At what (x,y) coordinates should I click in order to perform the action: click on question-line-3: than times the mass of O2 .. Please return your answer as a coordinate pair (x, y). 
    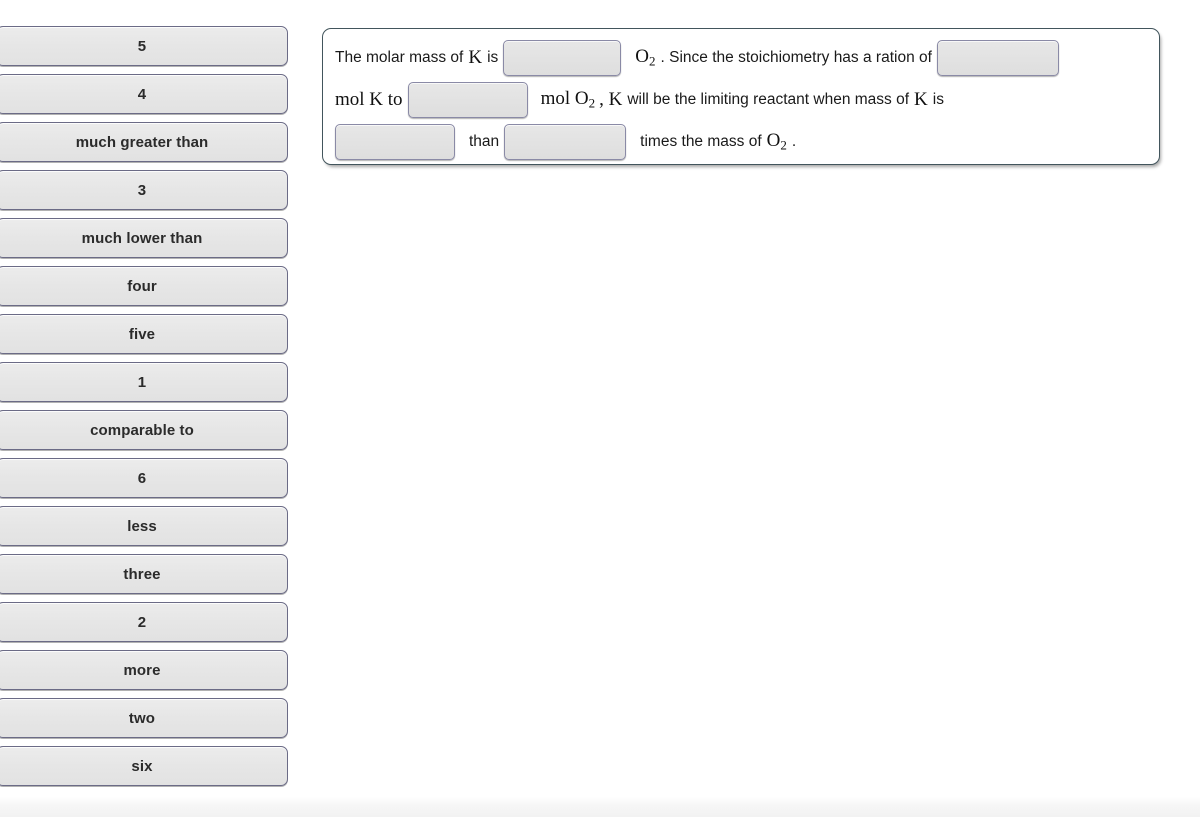
    Looking at the image, I should click on (741, 141).